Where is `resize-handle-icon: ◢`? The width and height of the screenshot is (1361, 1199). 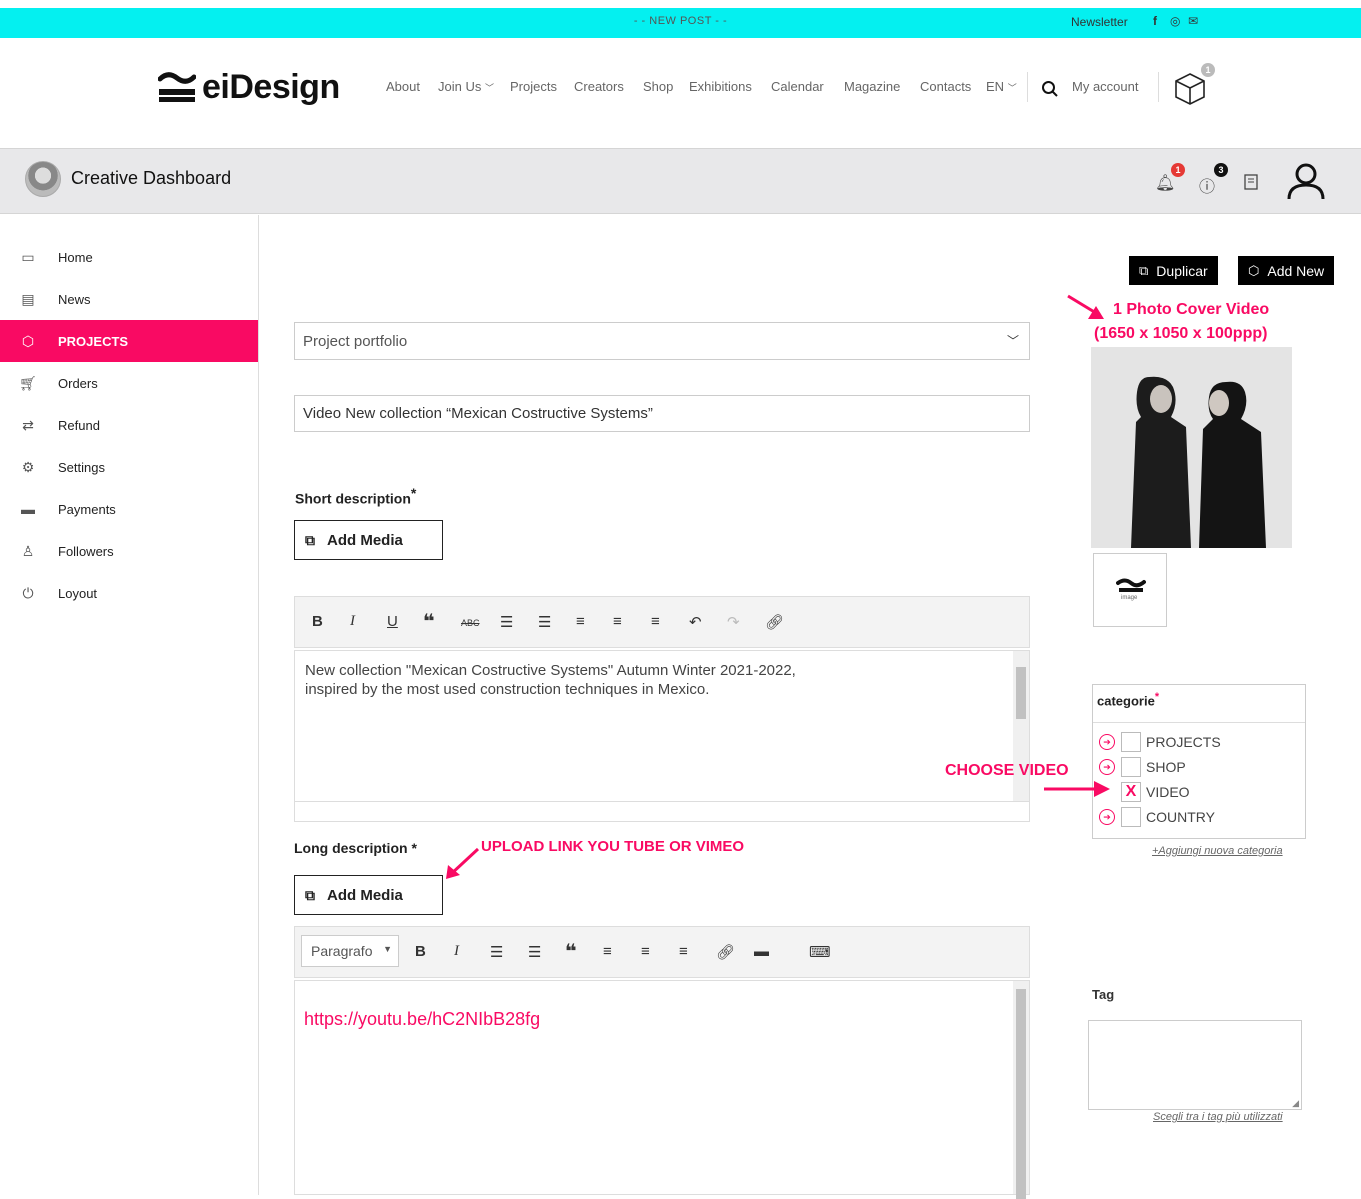 resize-handle-icon: ◢ is located at coordinates (1295, 1103).